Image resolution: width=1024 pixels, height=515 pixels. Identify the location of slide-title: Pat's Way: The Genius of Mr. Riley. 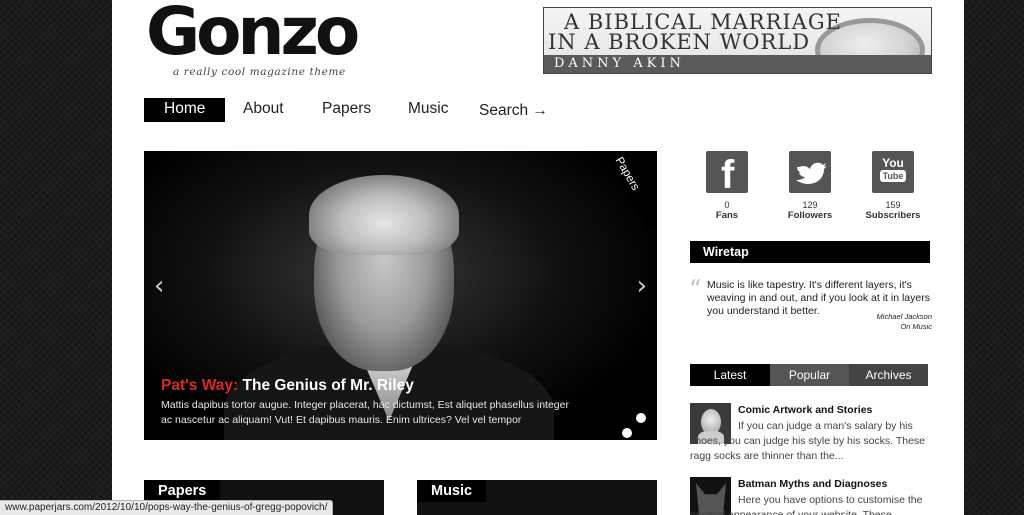
(287, 386).